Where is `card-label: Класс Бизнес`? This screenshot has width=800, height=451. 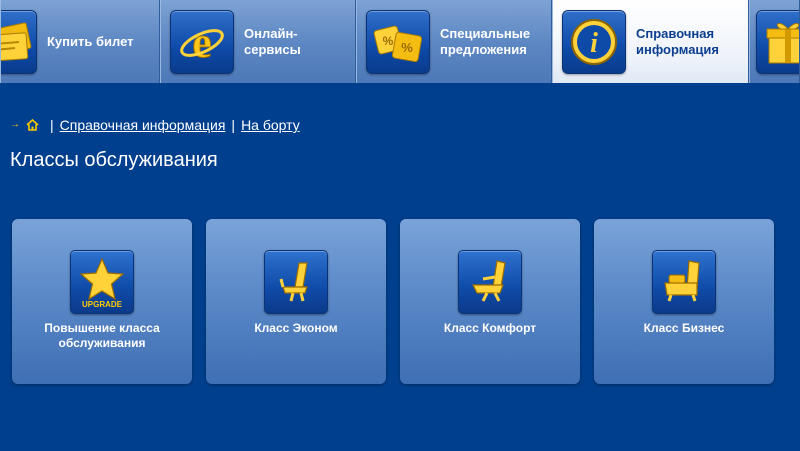
card-label: Класс Бизнес is located at coordinates (684, 328).